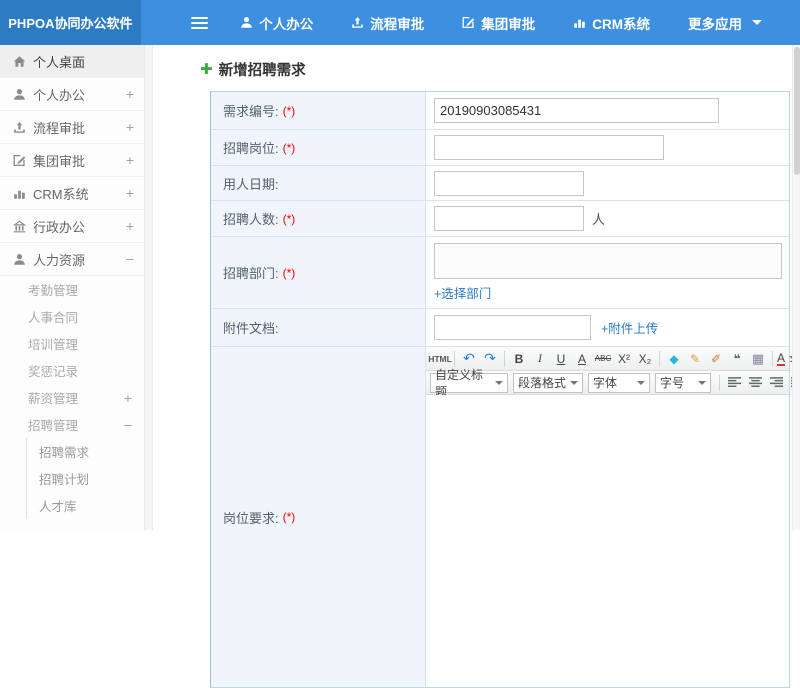 The width and height of the screenshot is (800, 688). Describe the element at coordinates (318, 218) in the screenshot. I see `field-label: 招聘人数: (*)` at that location.